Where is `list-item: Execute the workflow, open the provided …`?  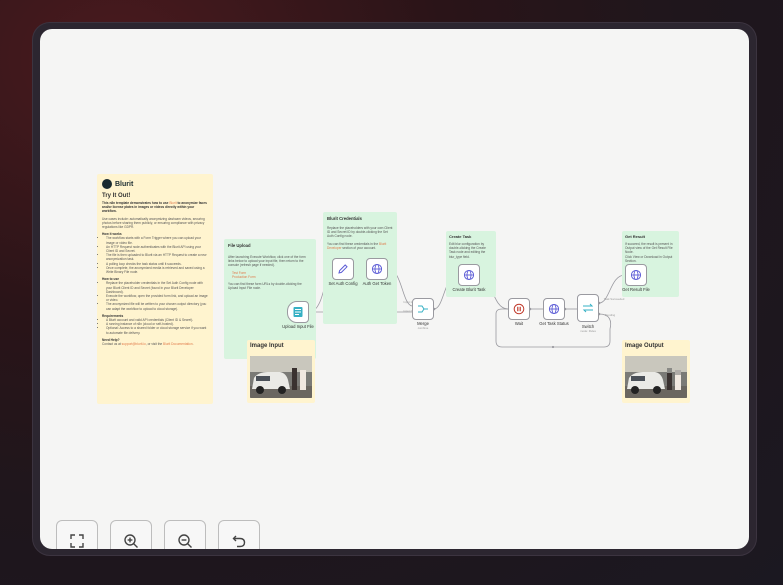 list-item: Execute the workflow, open the provided … is located at coordinates (157, 298).